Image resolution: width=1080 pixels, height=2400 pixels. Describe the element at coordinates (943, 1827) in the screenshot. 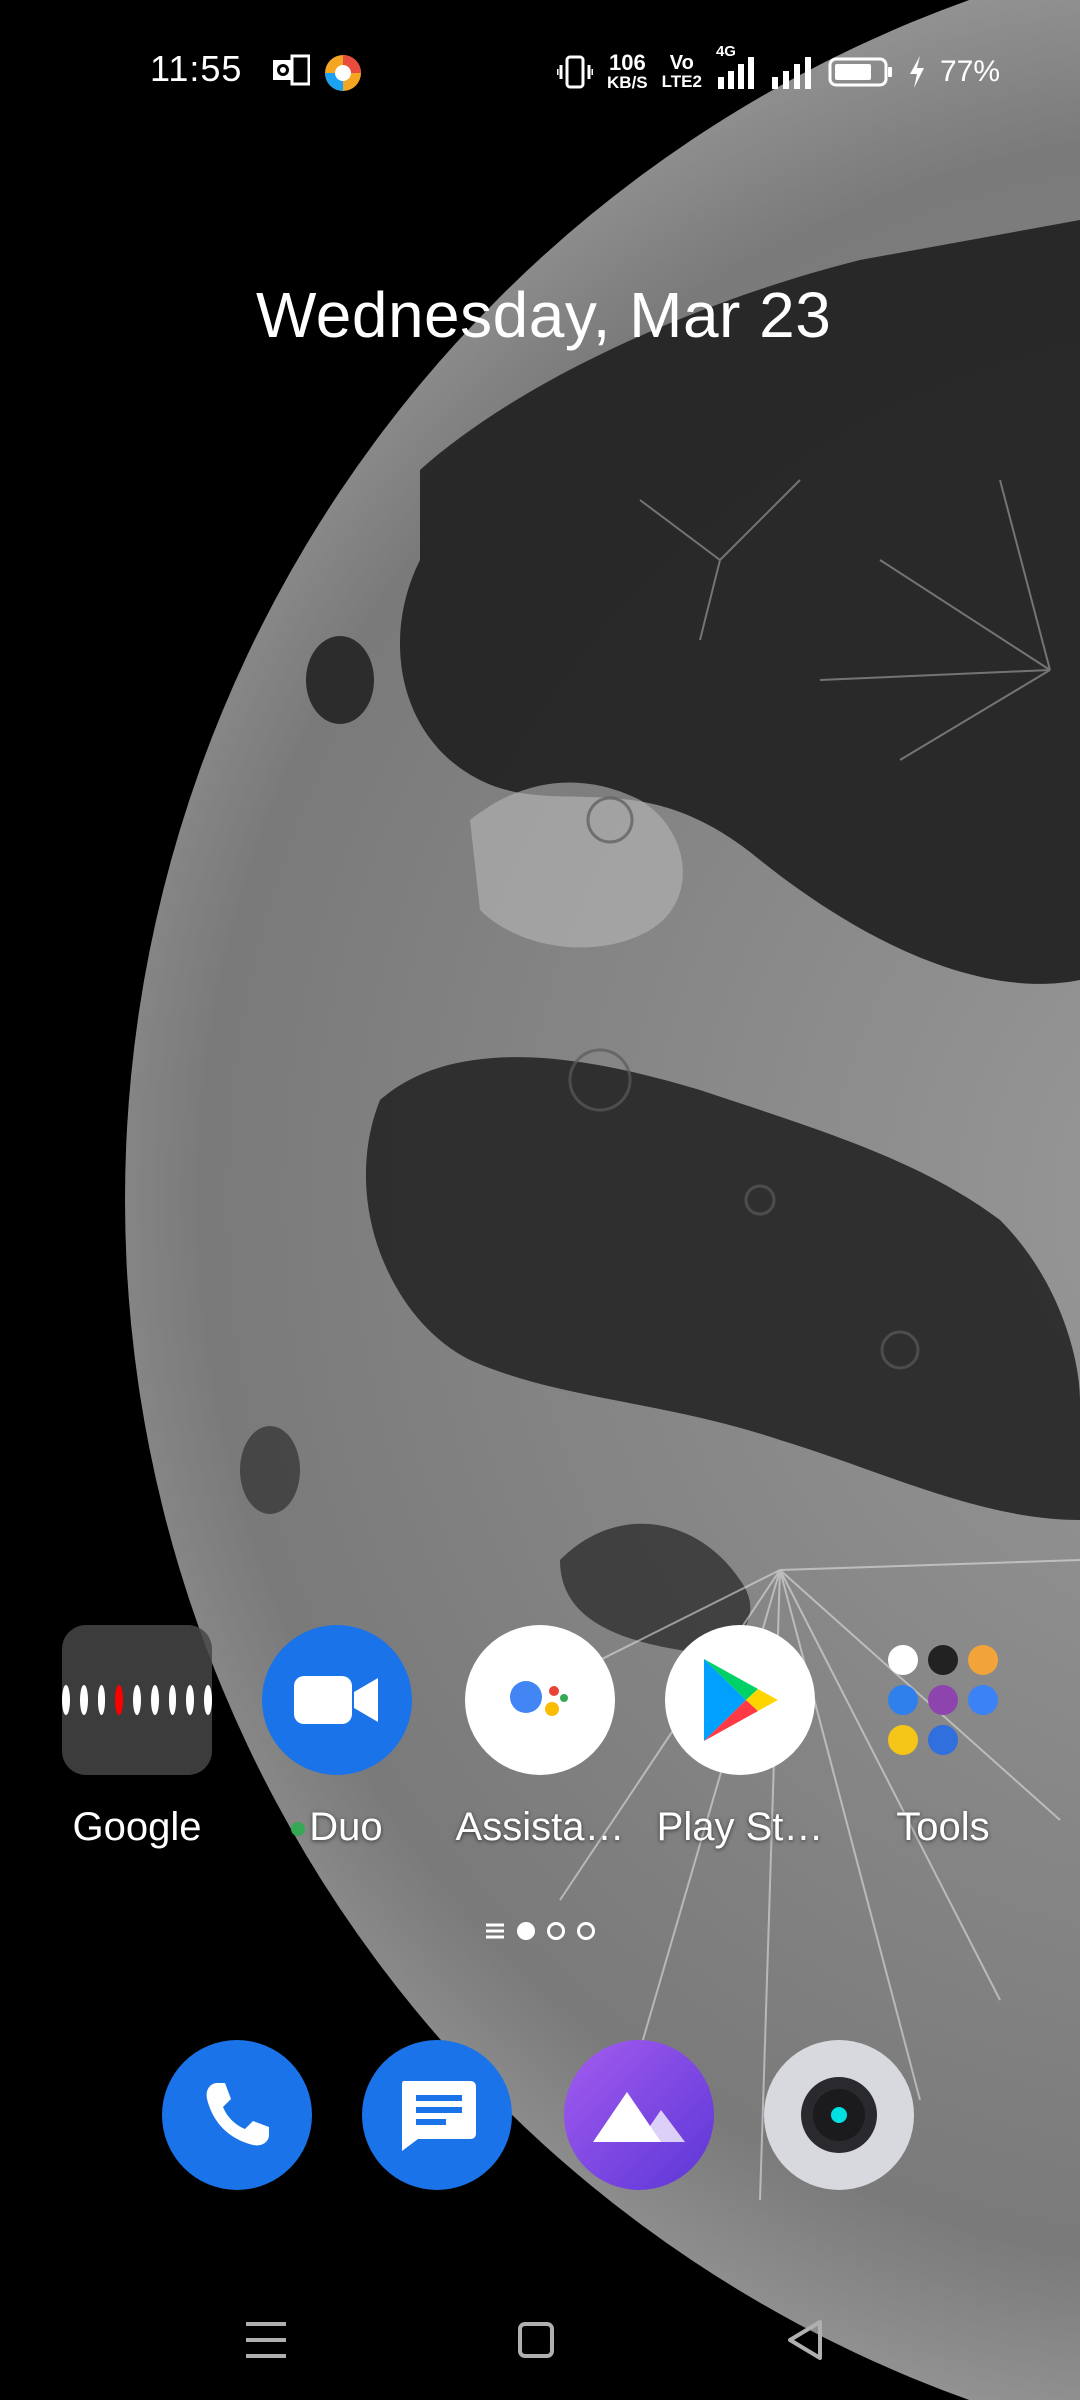

I see `app-label: Tools` at that location.